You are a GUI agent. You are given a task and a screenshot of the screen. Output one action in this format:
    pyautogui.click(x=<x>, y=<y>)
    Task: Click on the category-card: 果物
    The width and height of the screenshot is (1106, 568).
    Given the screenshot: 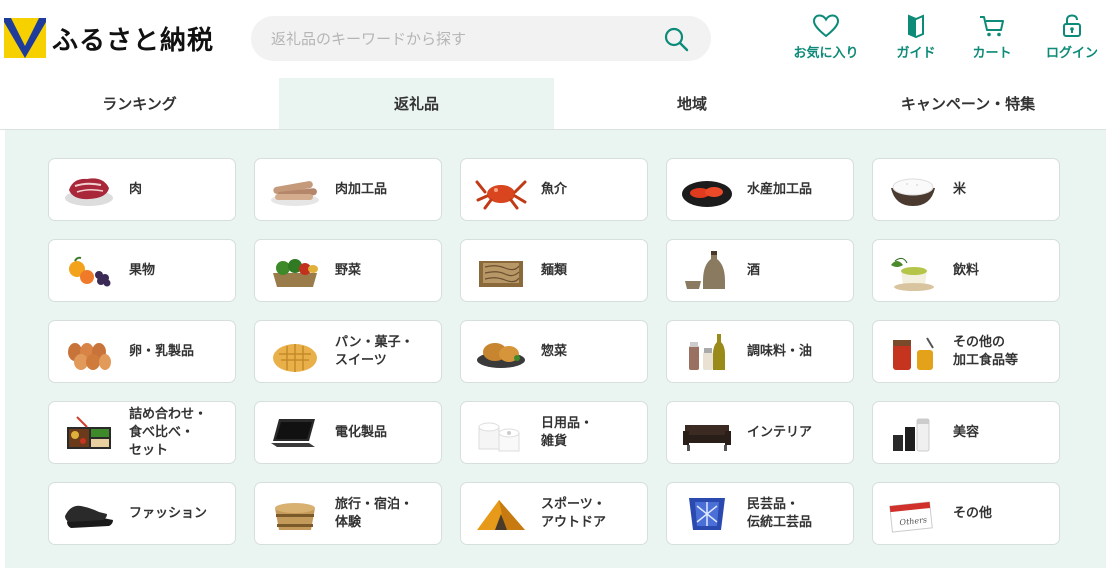 What is the action you would take?
    pyautogui.click(x=142, y=270)
    